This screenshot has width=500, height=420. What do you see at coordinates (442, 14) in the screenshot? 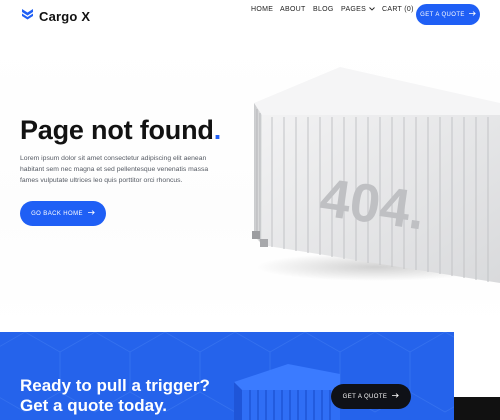
I see `get-quote-header-label: GET A QUOTE` at bounding box center [442, 14].